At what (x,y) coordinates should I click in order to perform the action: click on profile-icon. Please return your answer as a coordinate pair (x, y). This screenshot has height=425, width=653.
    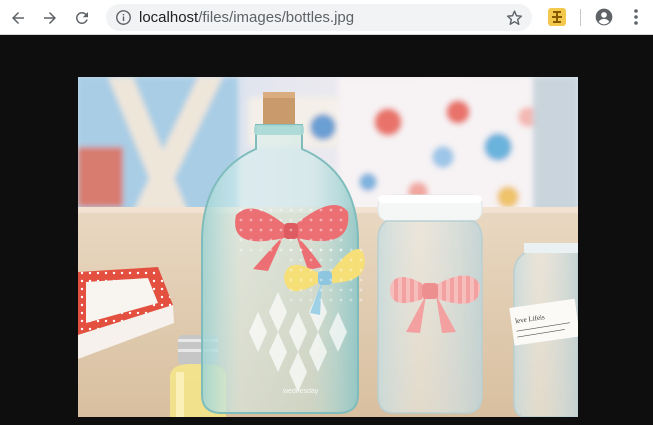
    Looking at the image, I should click on (604, 17).